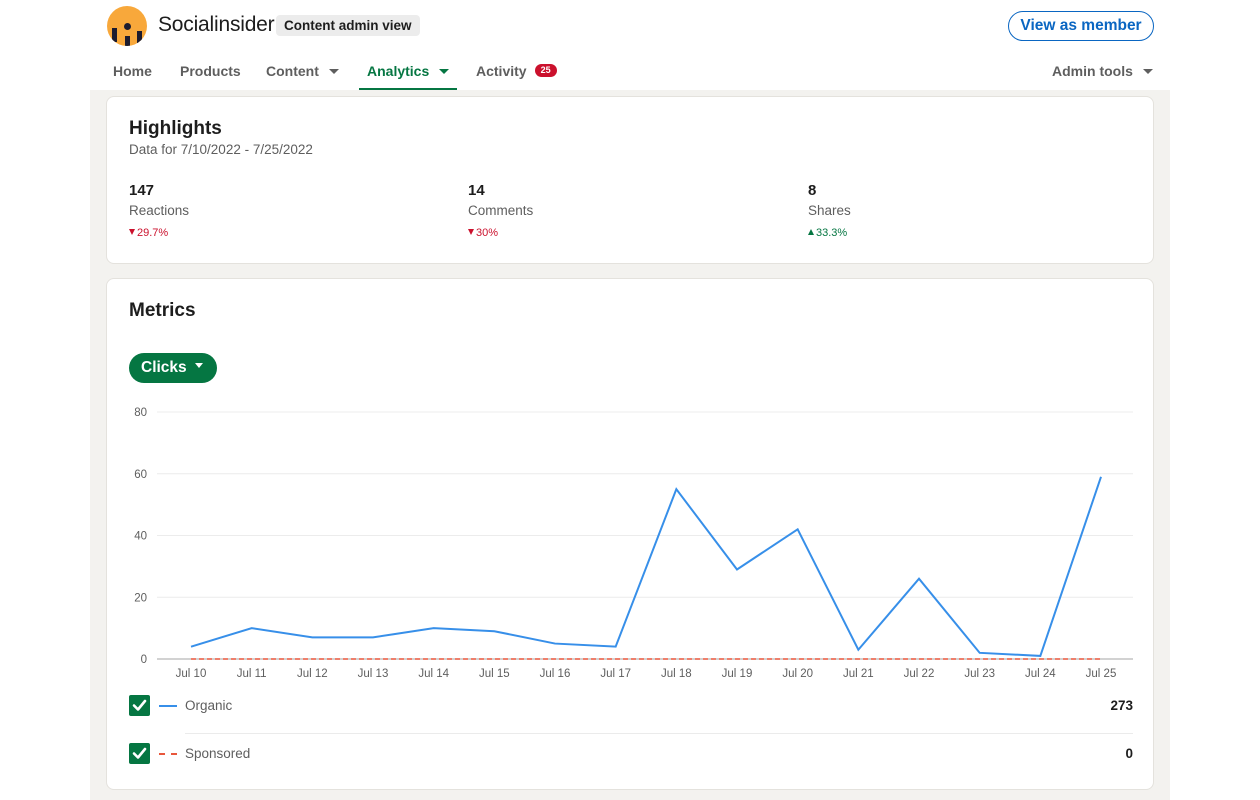  Describe the element at coordinates (829, 210) in the screenshot. I see `stat-label: Shares` at that location.